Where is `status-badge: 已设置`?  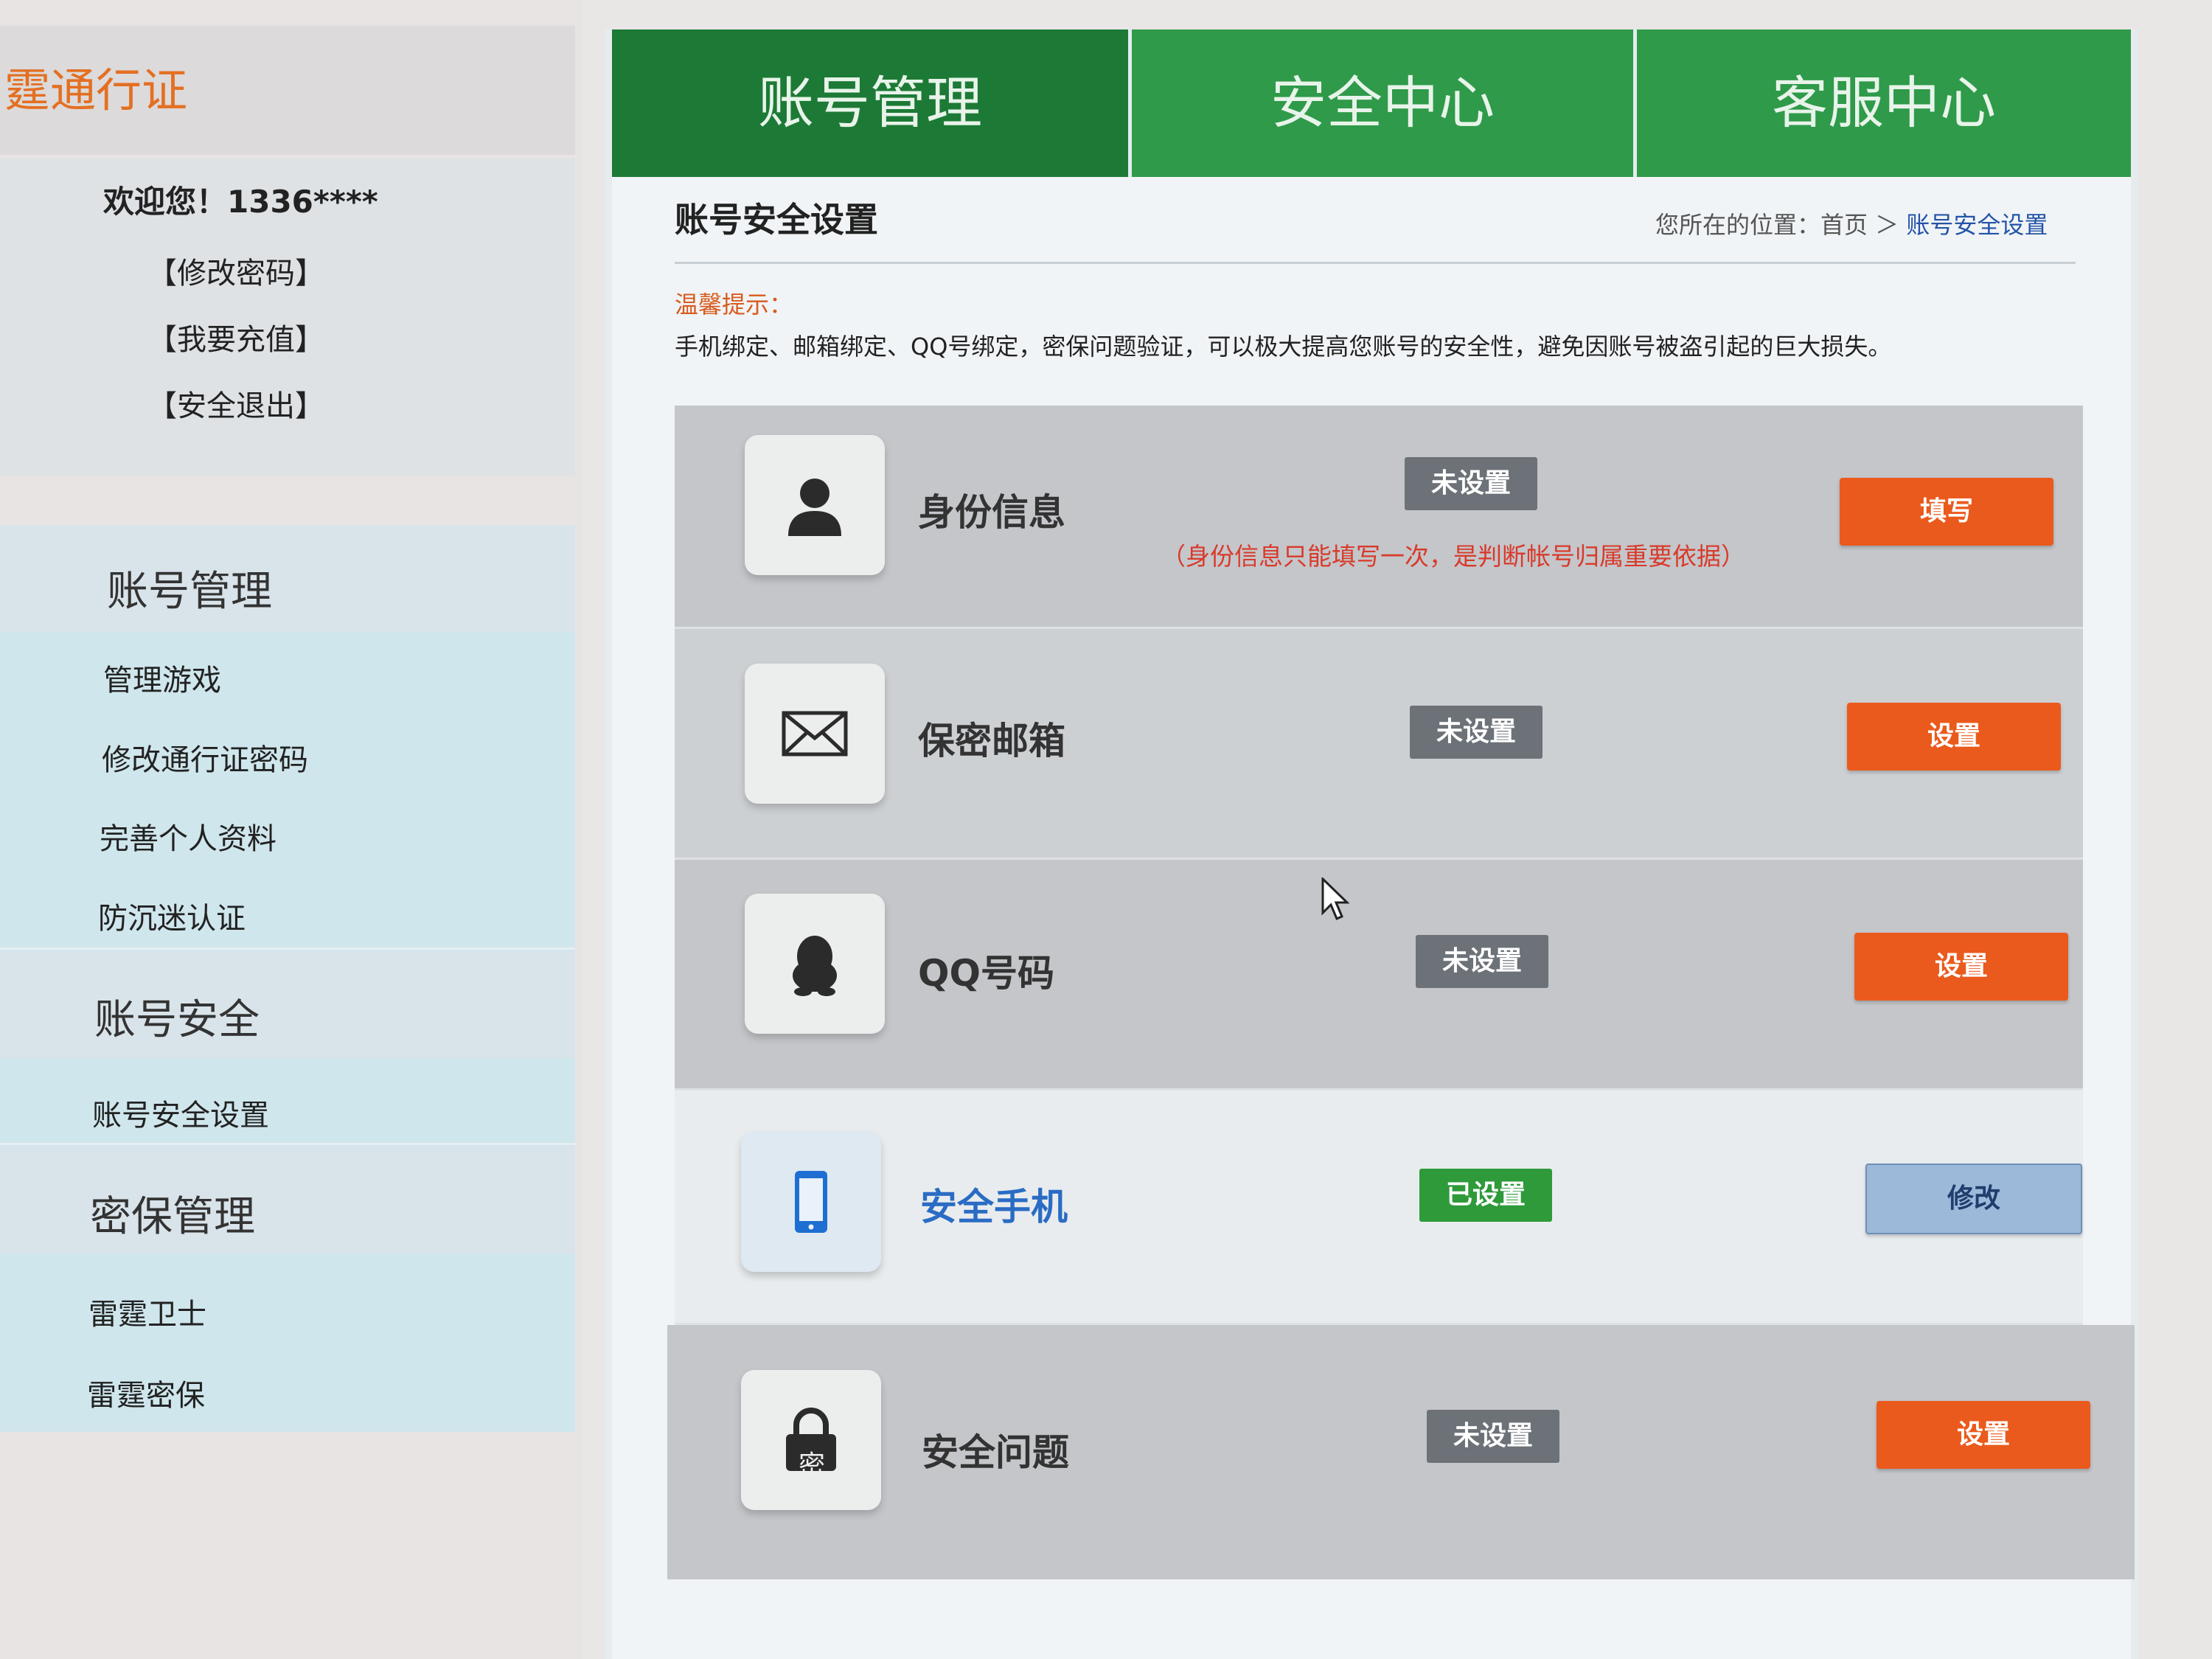 status-badge: 已设置 is located at coordinates (1485, 1195).